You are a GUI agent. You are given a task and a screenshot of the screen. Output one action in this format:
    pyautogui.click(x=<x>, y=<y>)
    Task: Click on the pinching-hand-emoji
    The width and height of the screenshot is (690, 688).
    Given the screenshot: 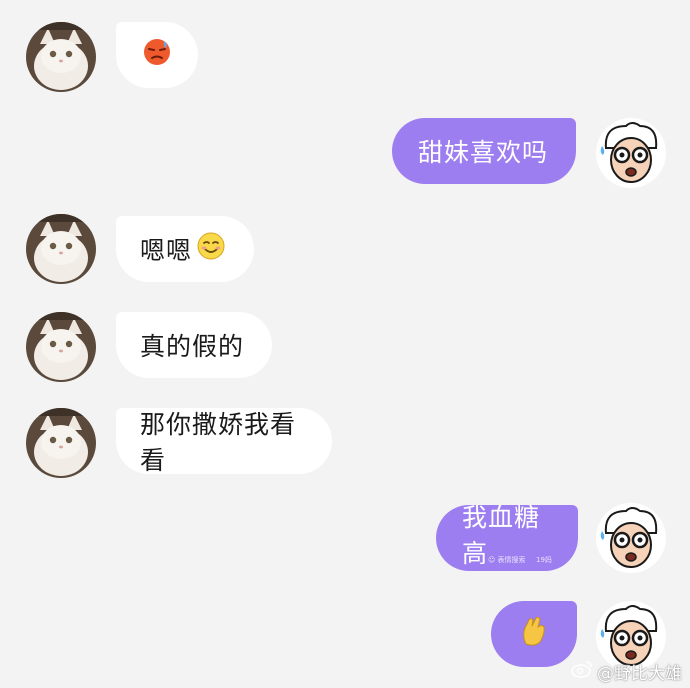 What is the action you would take?
    pyautogui.click(x=534, y=634)
    